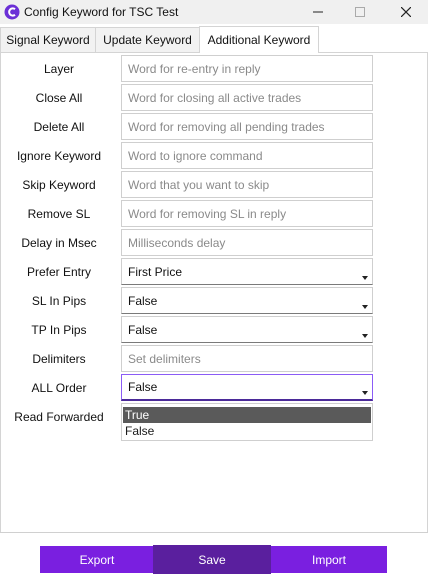 This screenshot has height=583, width=428. What do you see at coordinates (48, 39) in the screenshot?
I see `tab-signal-keyword: Signal Keyword` at bounding box center [48, 39].